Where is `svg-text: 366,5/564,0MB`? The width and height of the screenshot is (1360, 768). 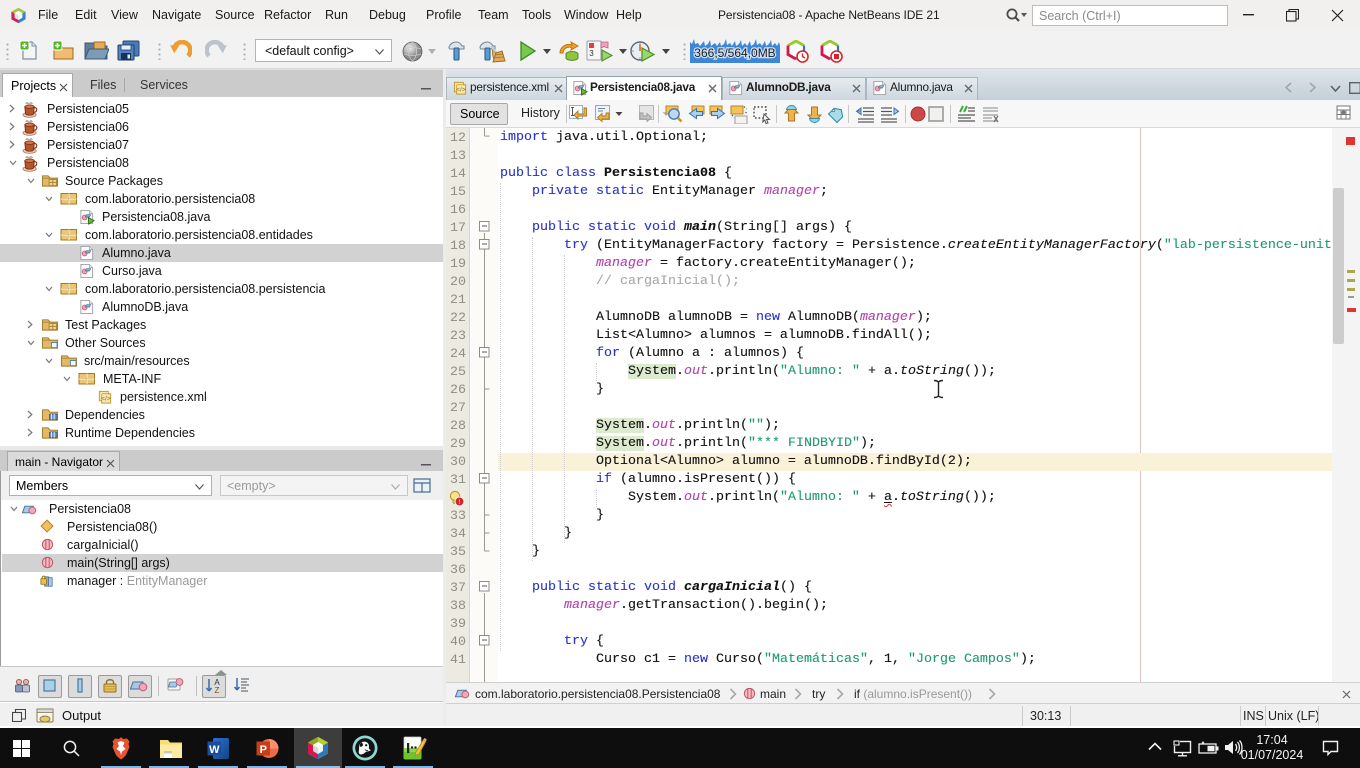
svg-text: 366,5/564,0MB is located at coordinates (734, 53).